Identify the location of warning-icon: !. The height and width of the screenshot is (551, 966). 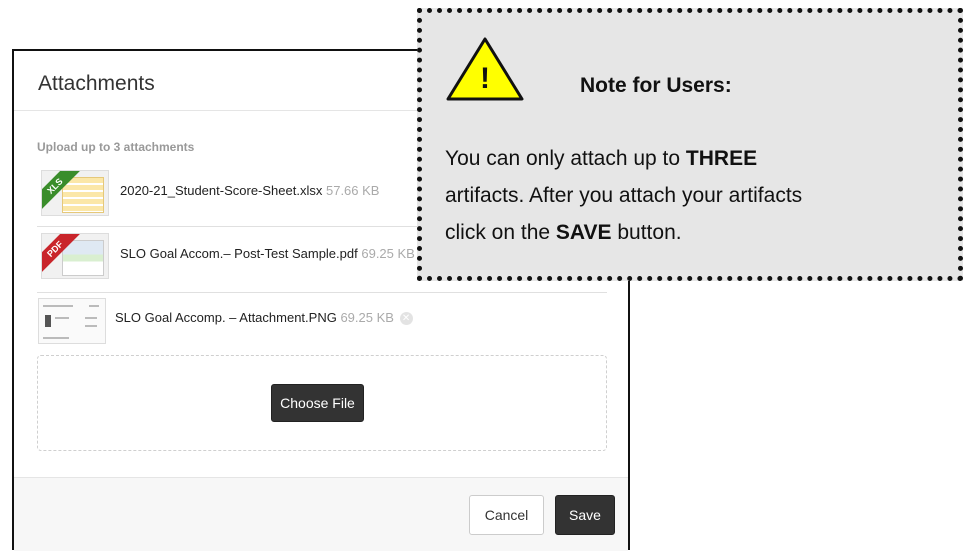
(485, 69).